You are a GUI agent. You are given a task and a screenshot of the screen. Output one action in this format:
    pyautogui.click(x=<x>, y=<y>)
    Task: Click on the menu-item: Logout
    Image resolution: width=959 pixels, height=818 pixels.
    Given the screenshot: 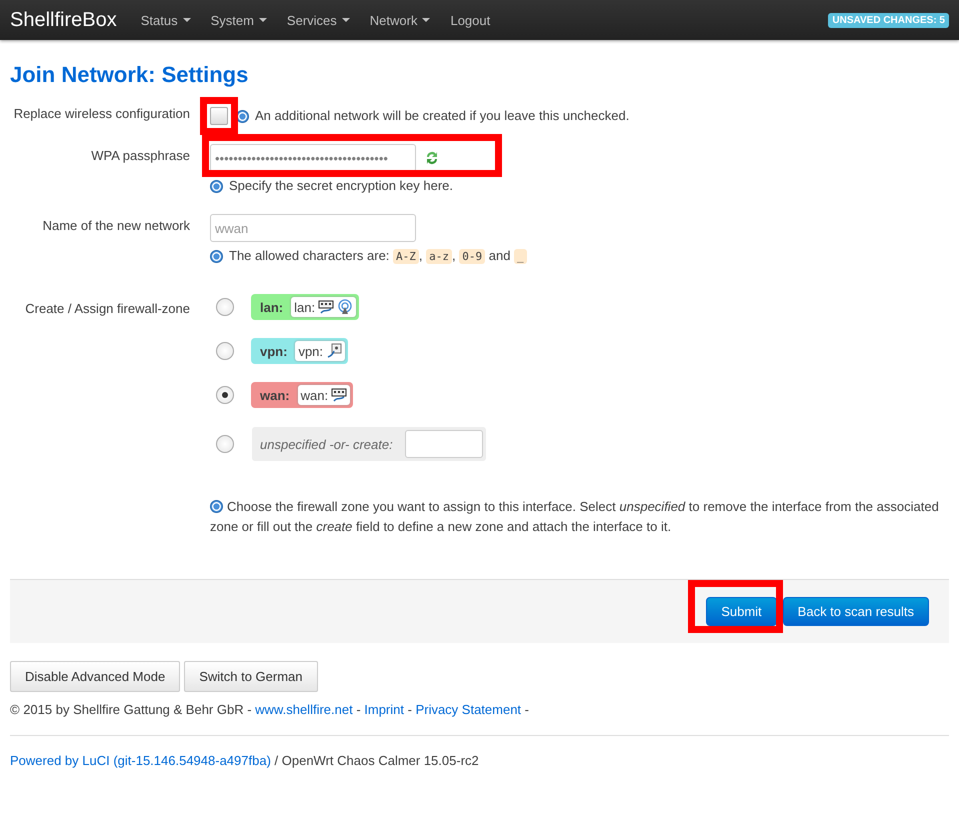 What is the action you would take?
    pyautogui.click(x=470, y=20)
    